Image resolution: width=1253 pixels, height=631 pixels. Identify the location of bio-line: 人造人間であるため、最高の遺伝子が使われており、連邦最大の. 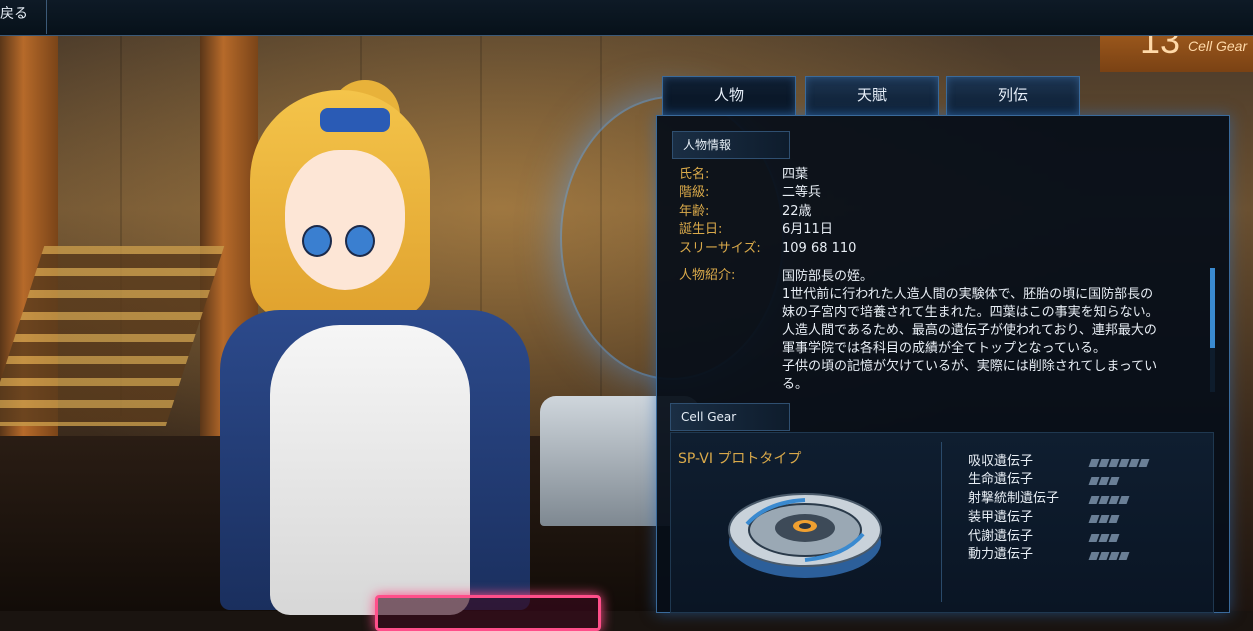
(969, 330).